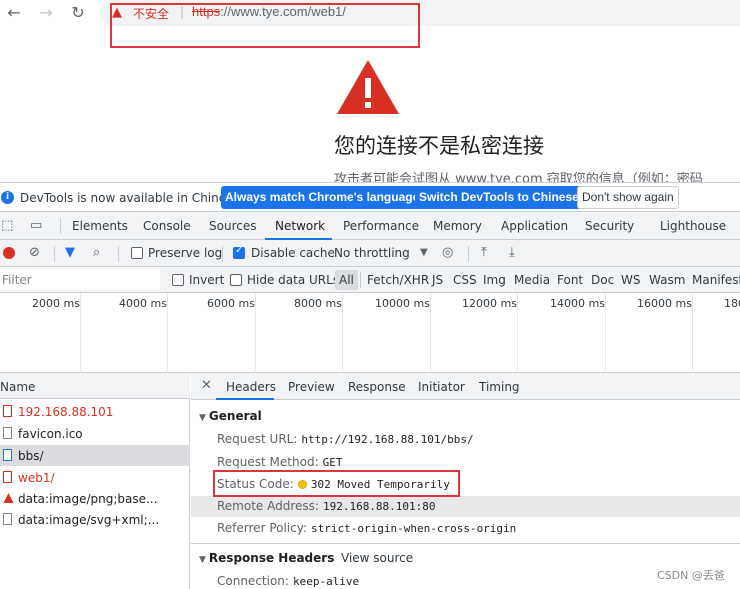  I want to click on filter-icon: ▼, so click(70, 252).